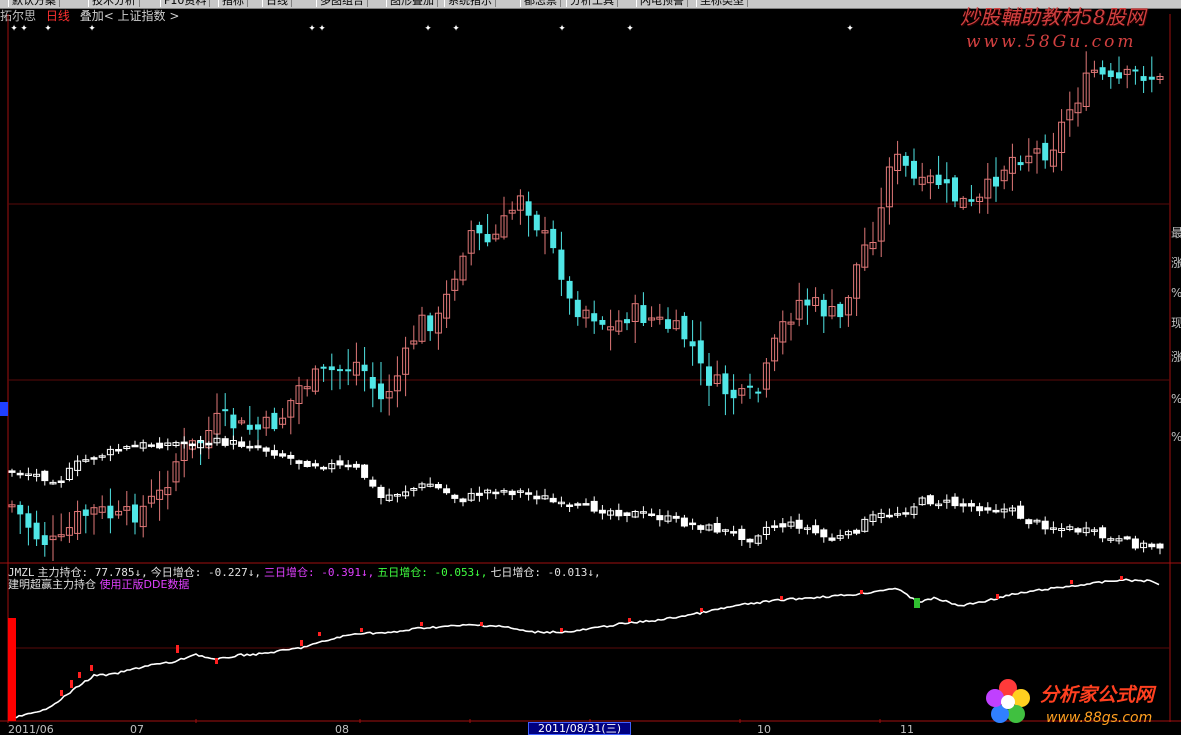 This screenshot has width=1181, height=735. Describe the element at coordinates (579, 728) in the screenshot. I see `cursor-date-label: 2011/08/31(三)` at that location.